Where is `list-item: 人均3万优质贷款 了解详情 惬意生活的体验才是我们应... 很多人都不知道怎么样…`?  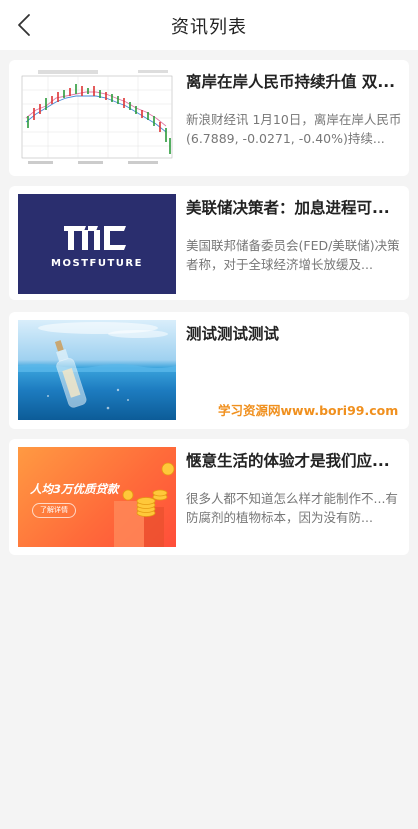
list-item: 人均3万优质贷款 了解详情 惬意生活的体验才是我们应... 很多人都不知道怎么样… is located at coordinates (209, 497).